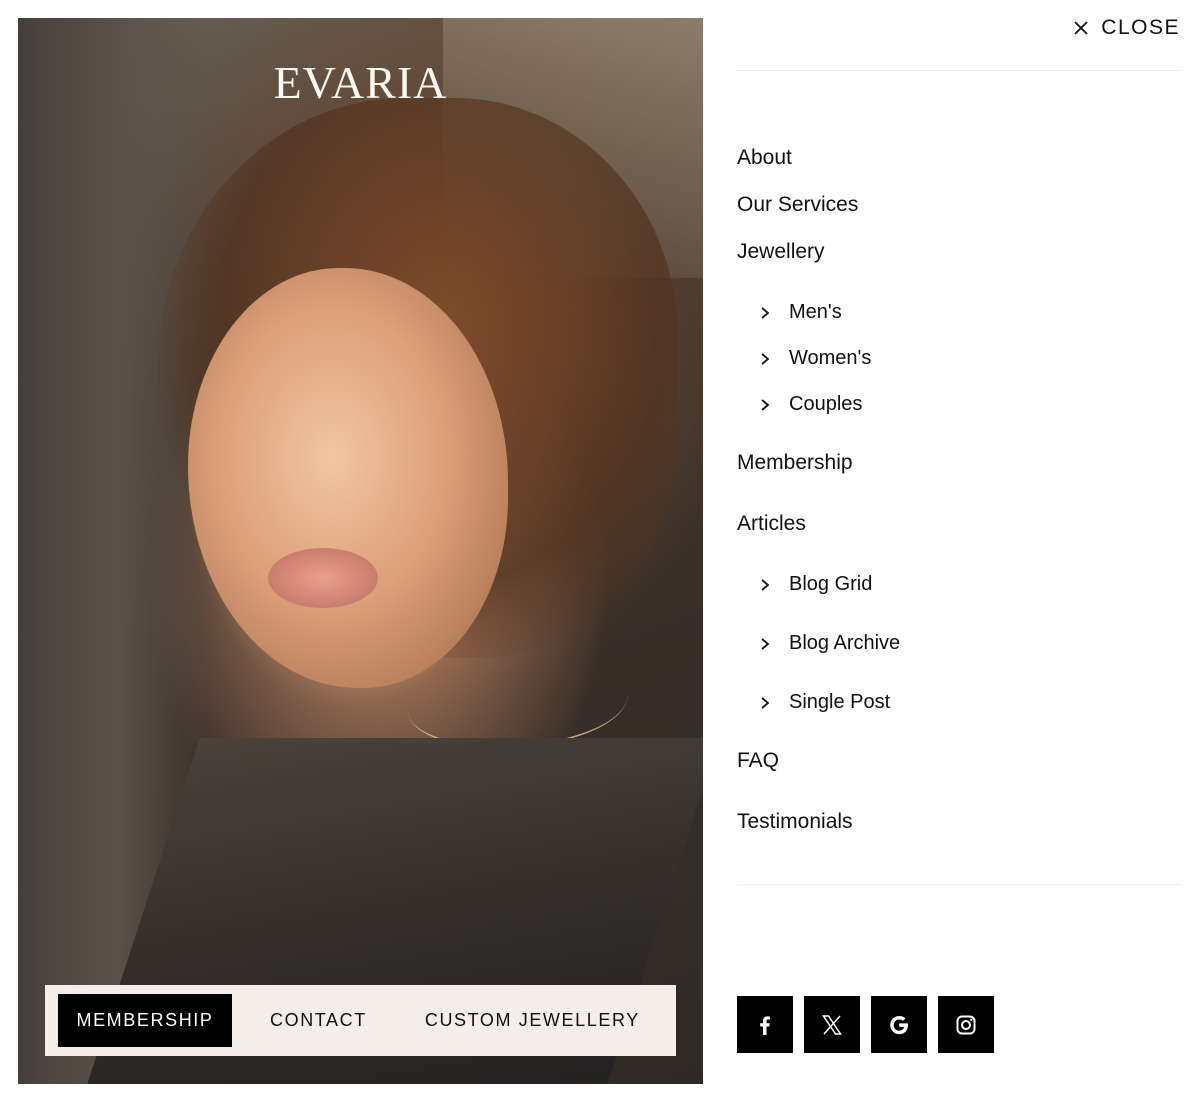 This screenshot has height=1102, width=1200. What do you see at coordinates (830, 358) in the screenshot?
I see `nav-subitem-label: Women's` at bounding box center [830, 358].